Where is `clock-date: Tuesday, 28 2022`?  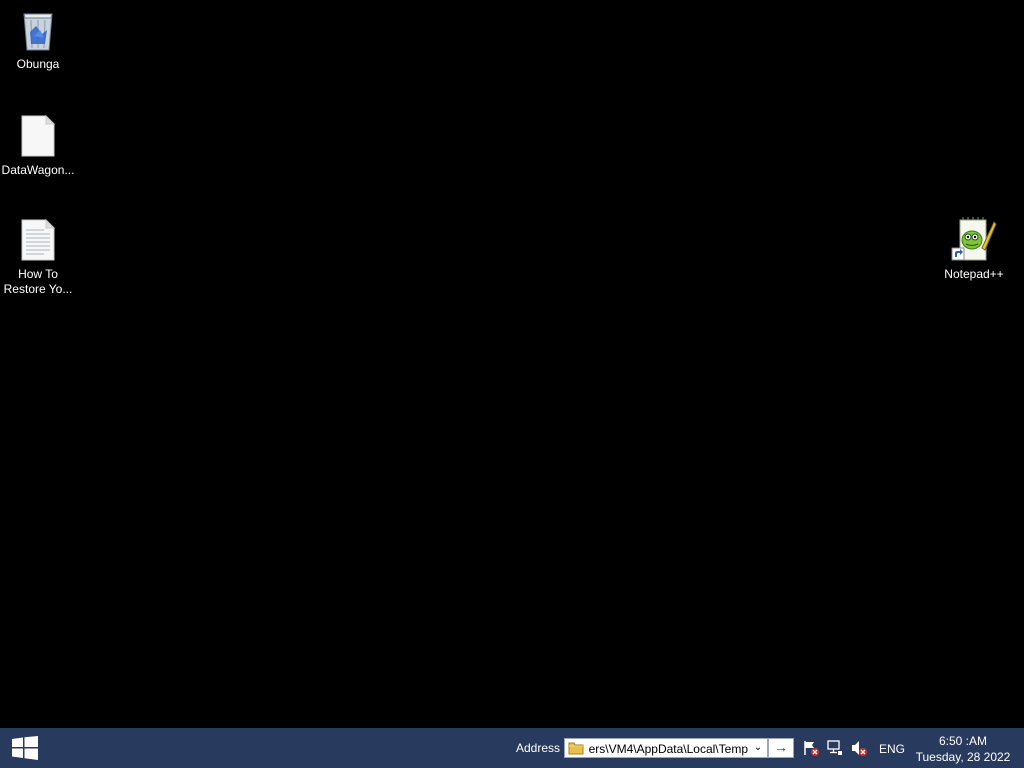
clock-date: Tuesday, 28 2022 is located at coordinates (963, 757).